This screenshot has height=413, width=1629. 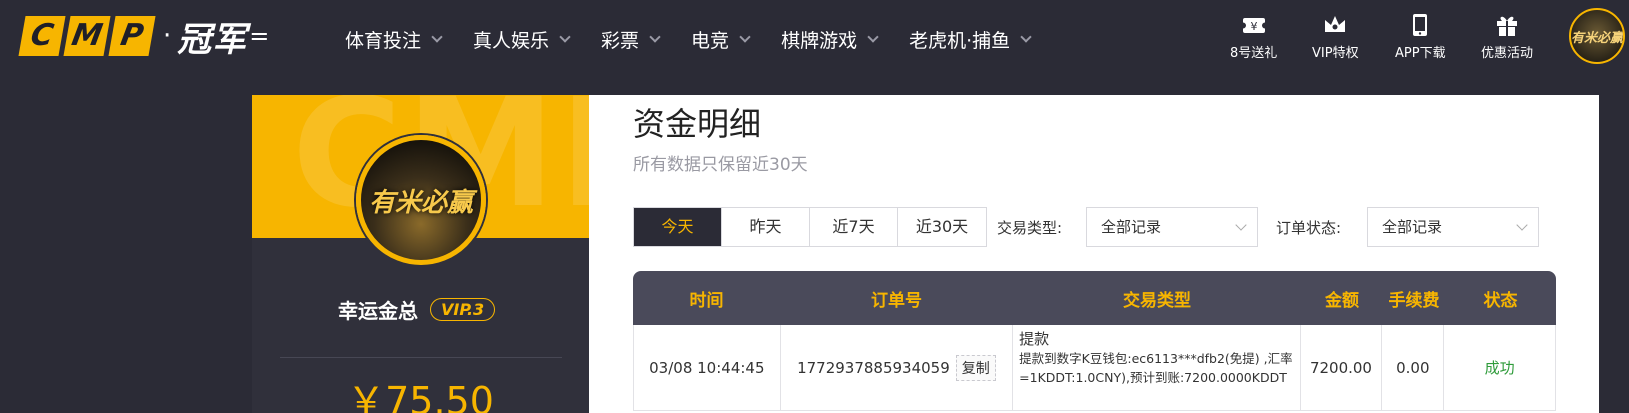 I want to click on cell-order-no: 1772937885934059 复制, so click(x=897, y=367).